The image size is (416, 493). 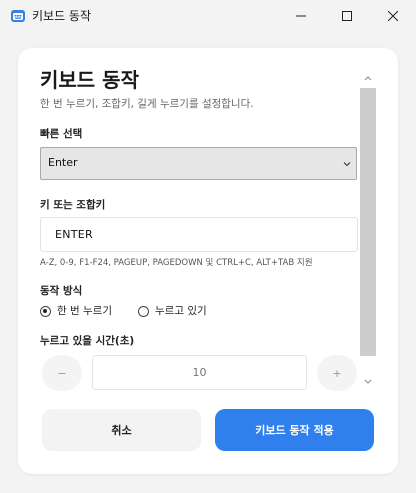 What do you see at coordinates (61, 134) in the screenshot?
I see `quick-select-label: 빠른 선택` at bounding box center [61, 134].